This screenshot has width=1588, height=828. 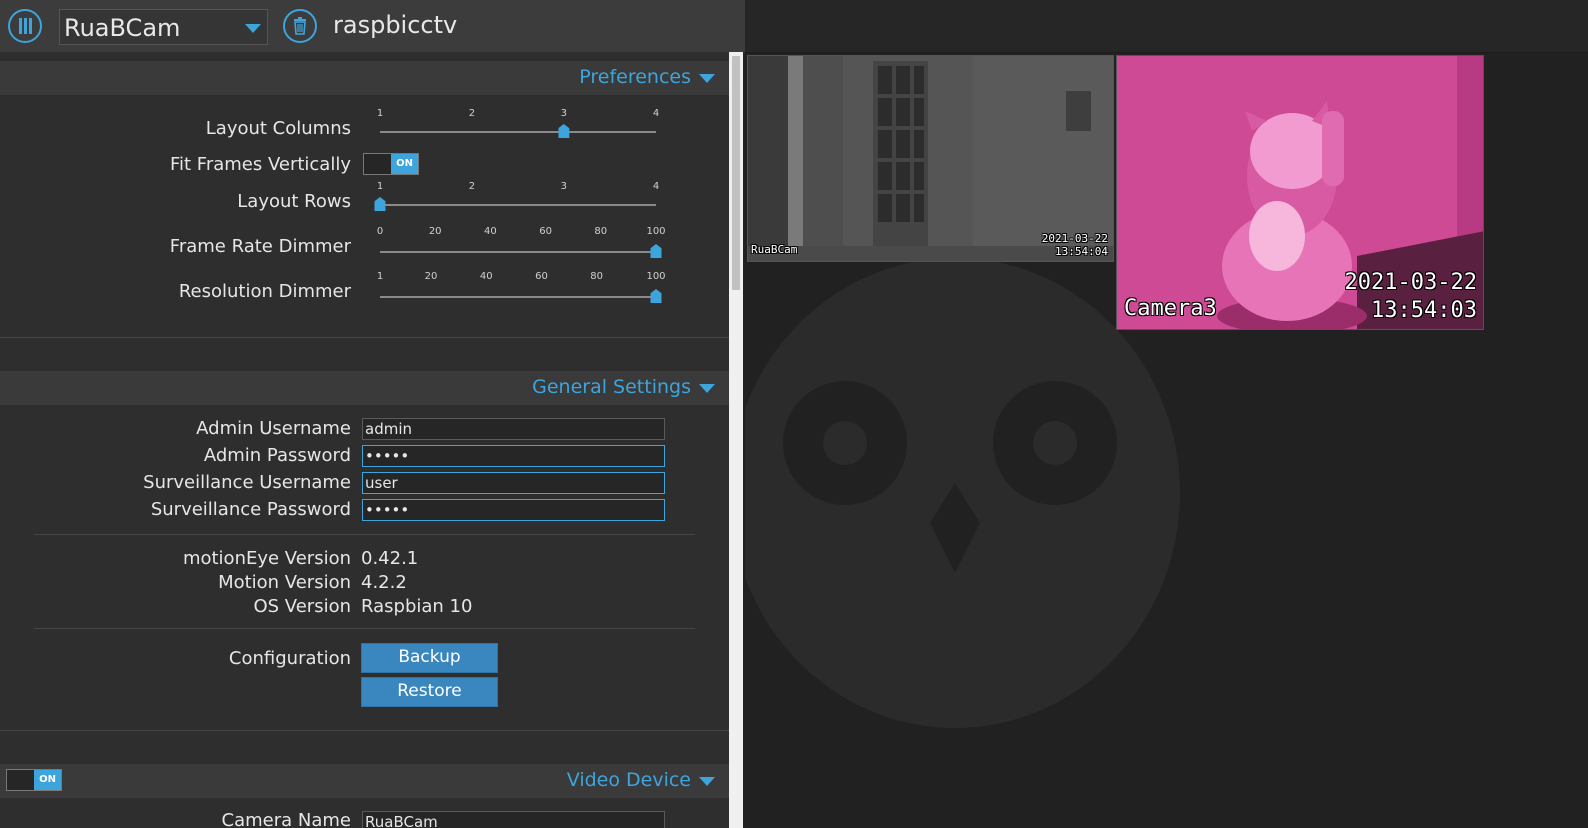 I want to click on resolution-dimmer-label: Resolution Dimmer, so click(x=264, y=291).